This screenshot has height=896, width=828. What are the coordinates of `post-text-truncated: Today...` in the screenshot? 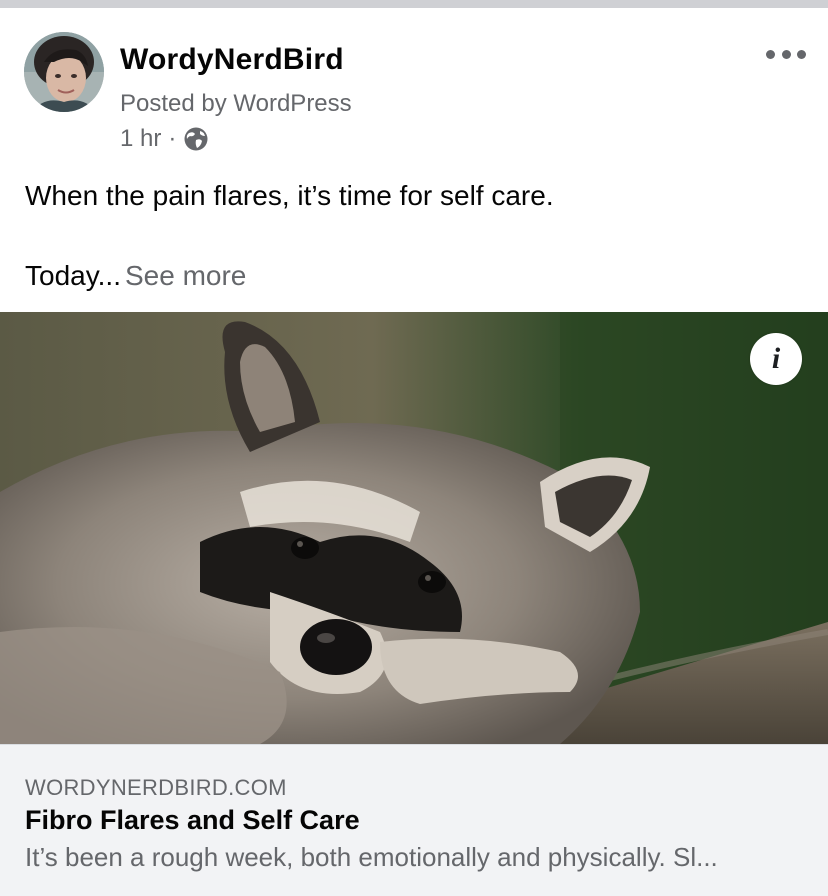 It's located at (73, 275).